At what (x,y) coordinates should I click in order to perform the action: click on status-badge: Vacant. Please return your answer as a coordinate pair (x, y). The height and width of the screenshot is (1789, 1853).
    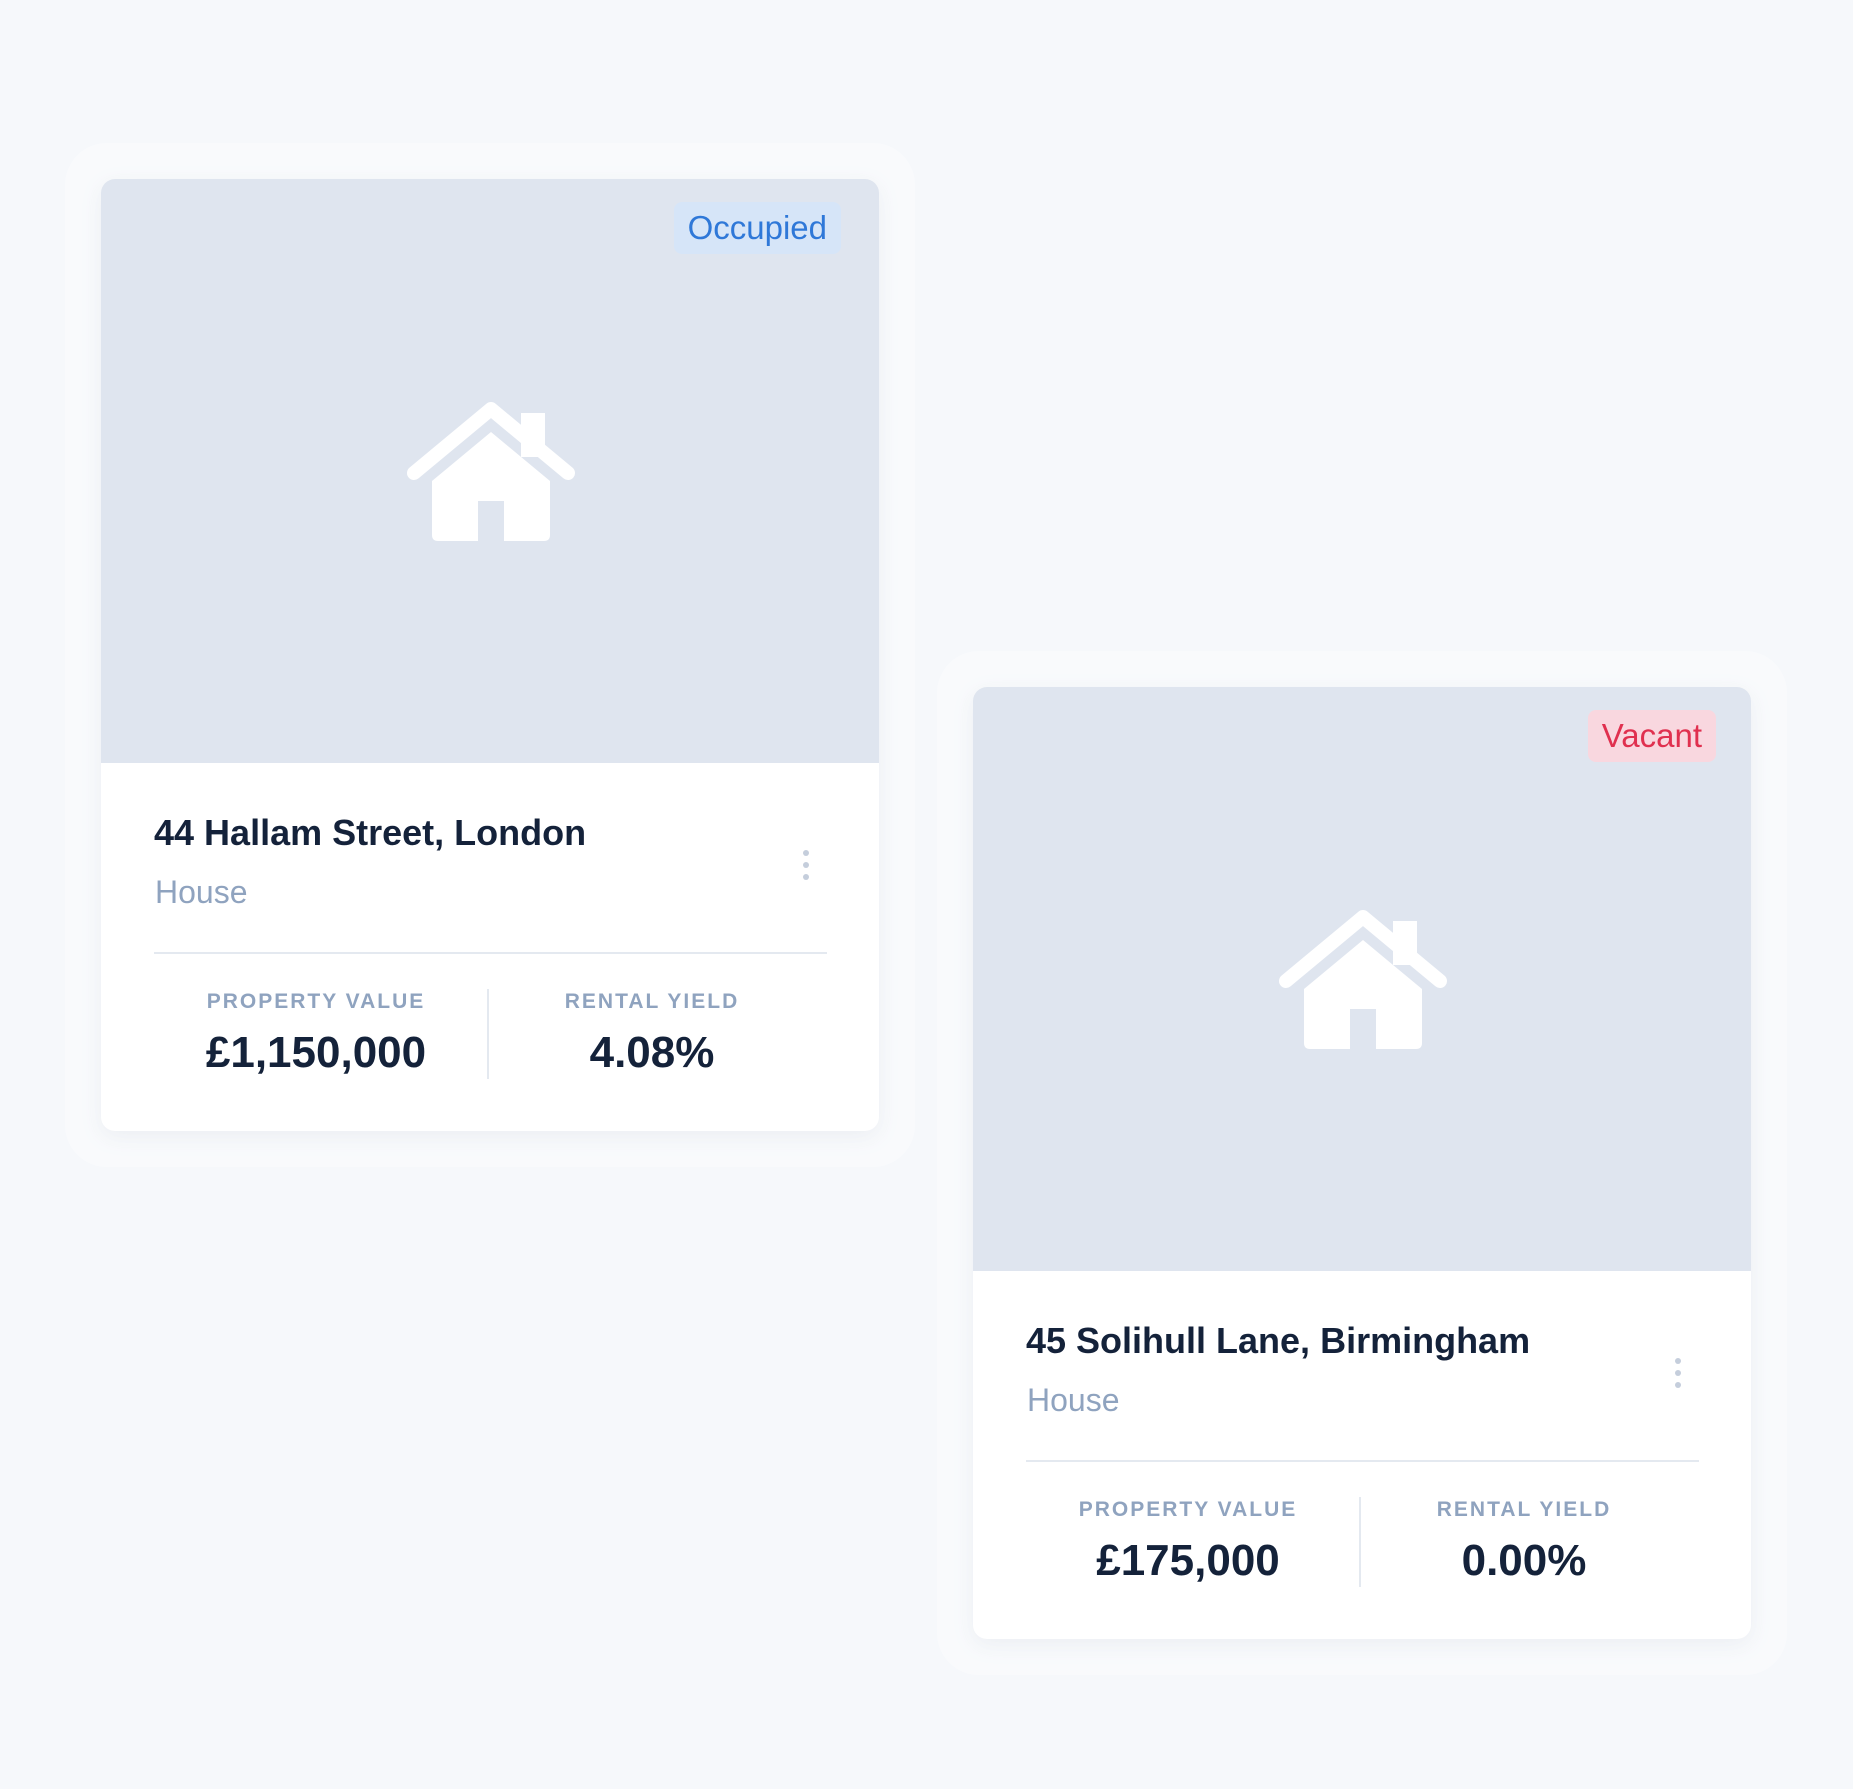
    Looking at the image, I should click on (1651, 736).